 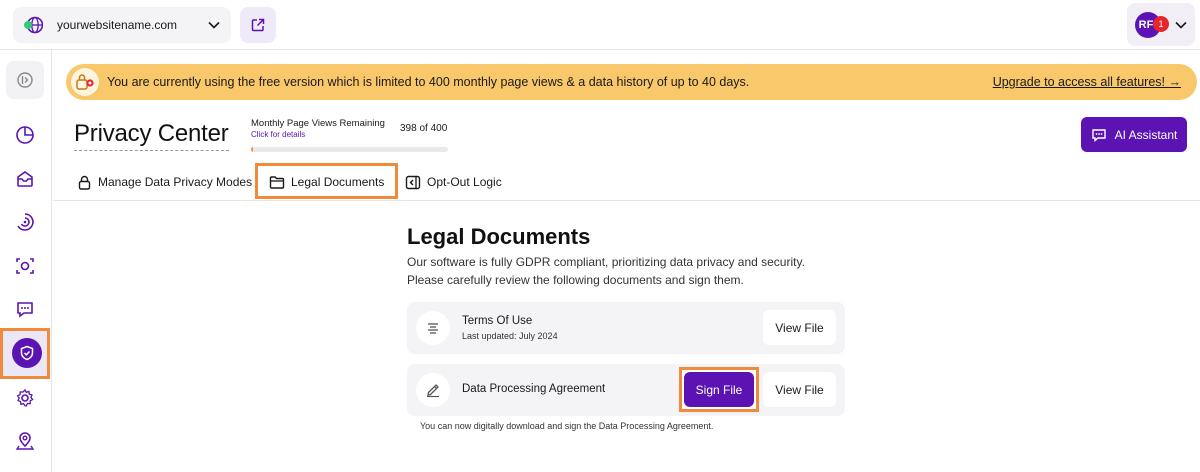 I want to click on ai-assistant-button: AI Assistant, so click(x=1134, y=134).